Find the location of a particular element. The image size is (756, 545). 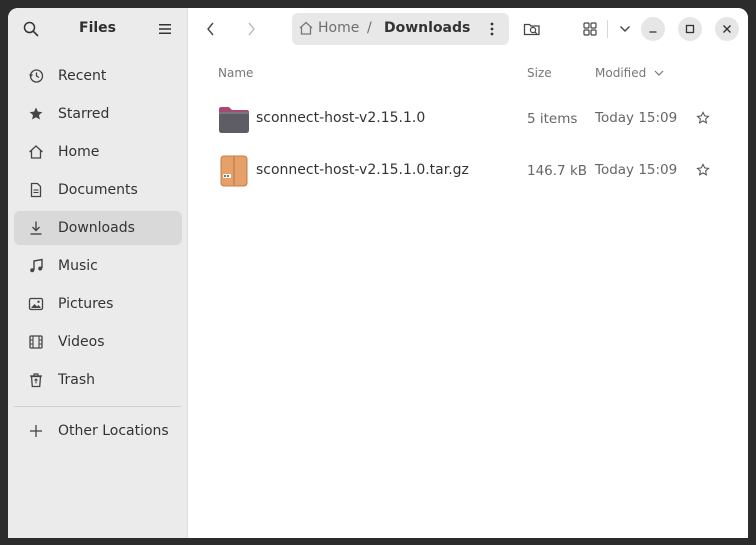

sidebar-item-recent: Recent is located at coordinates (98, 76).